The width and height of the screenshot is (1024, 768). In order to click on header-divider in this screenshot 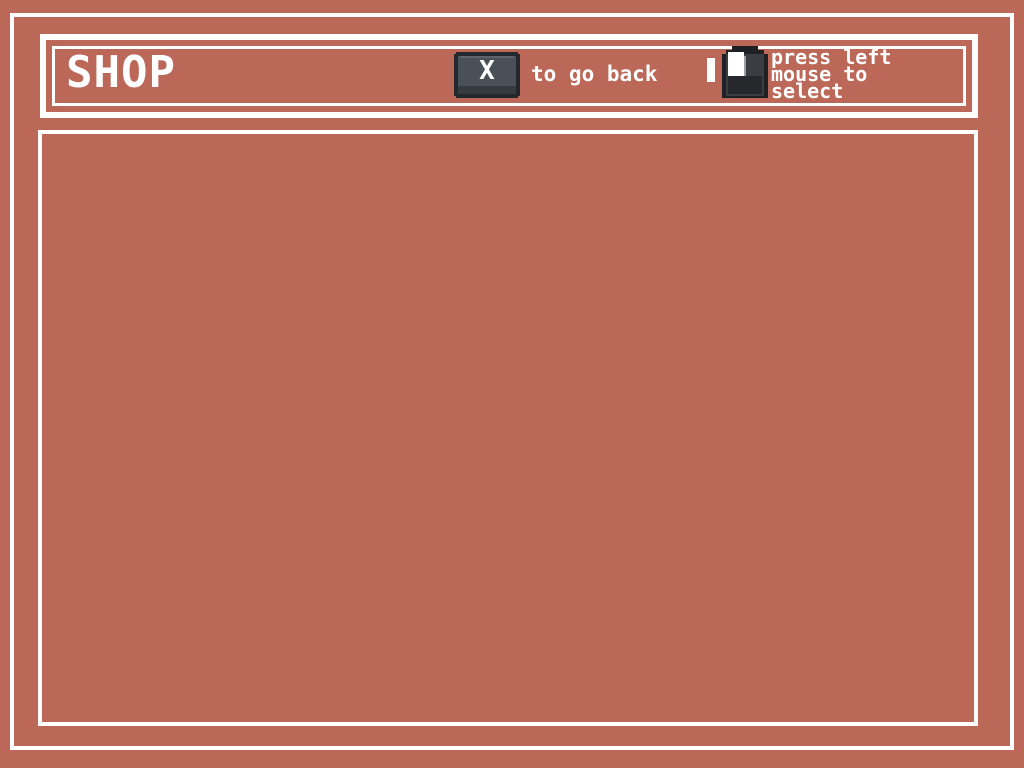, I will do `click(711, 70)`.